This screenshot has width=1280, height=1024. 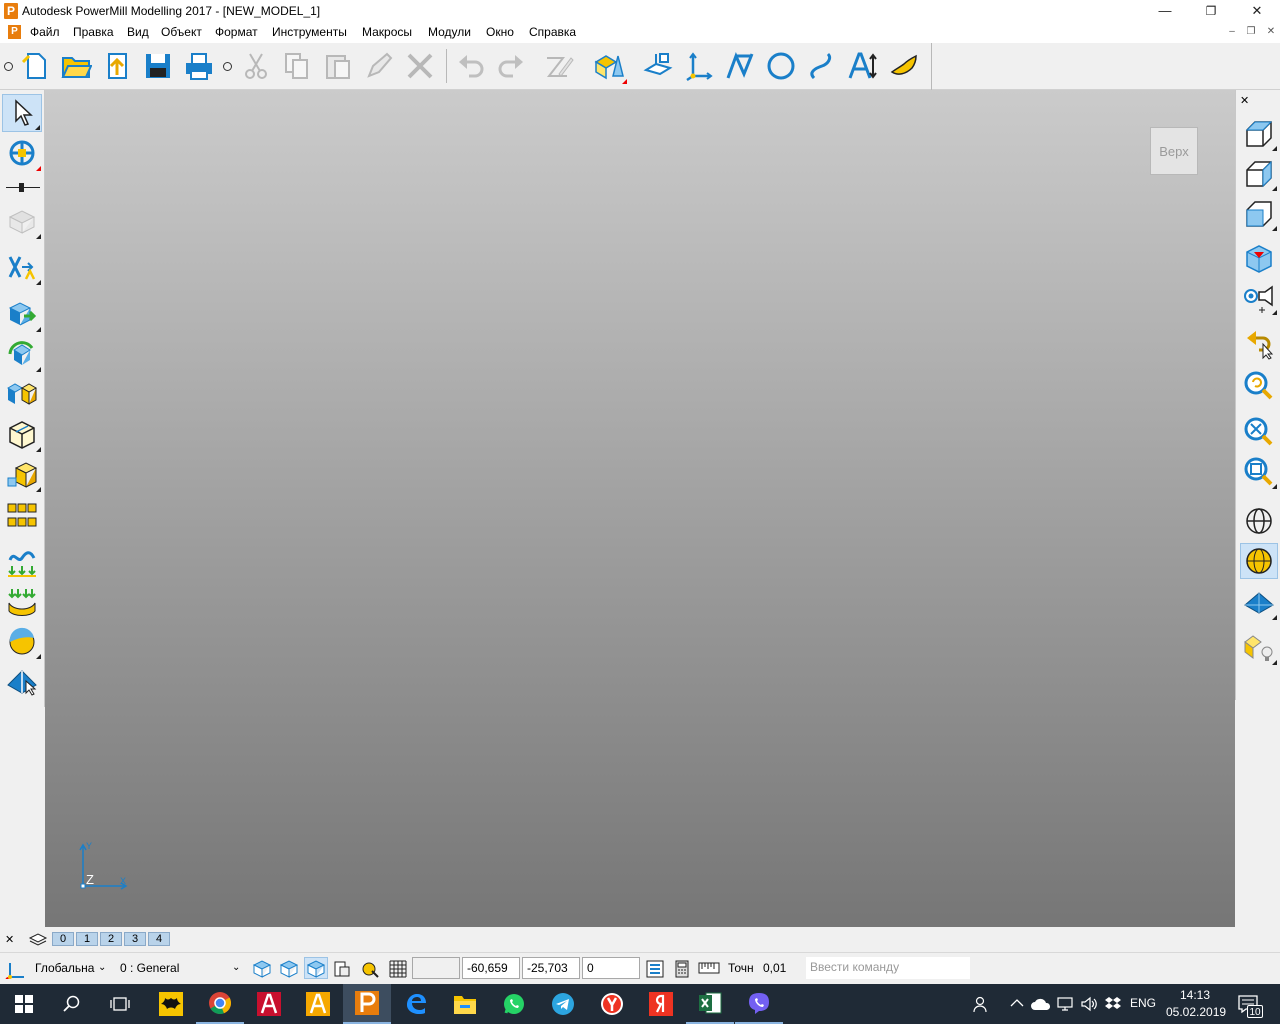 What do you see at coordinates (318, 1004) in the screenshot?
I see `taskbar-alias-app` at bounding box center [318, 1004].